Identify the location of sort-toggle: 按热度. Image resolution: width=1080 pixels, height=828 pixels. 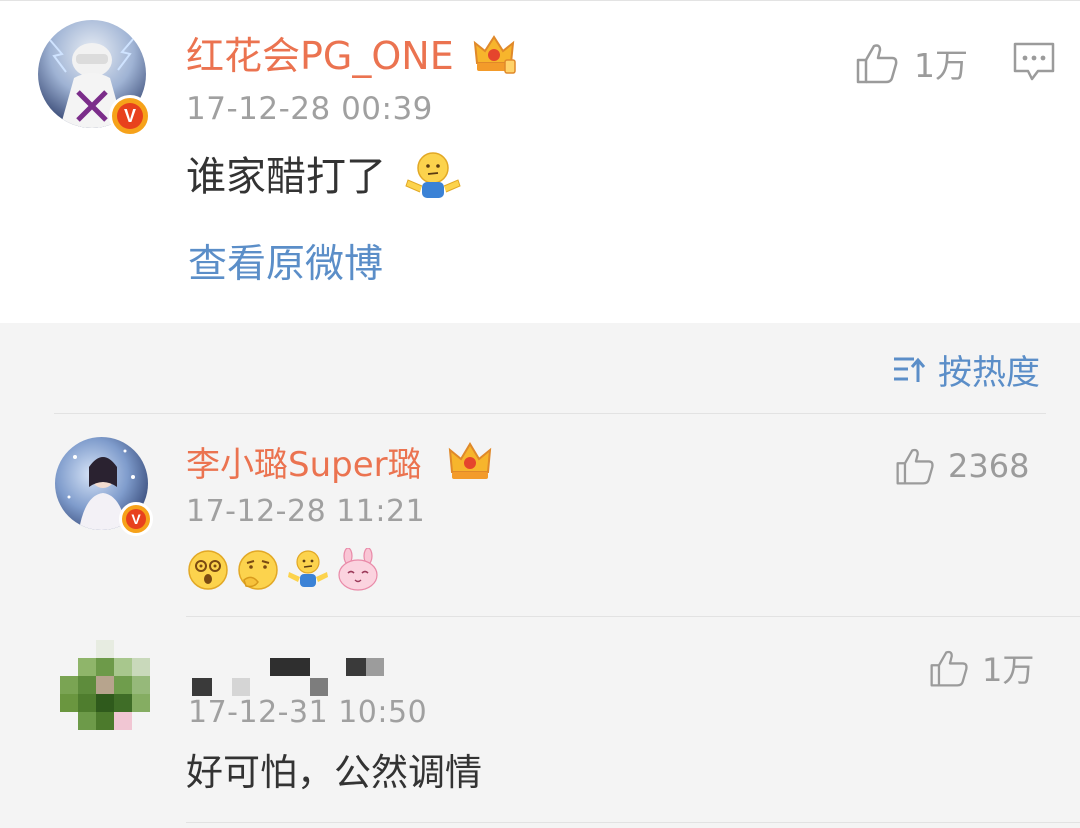
(966, 370).